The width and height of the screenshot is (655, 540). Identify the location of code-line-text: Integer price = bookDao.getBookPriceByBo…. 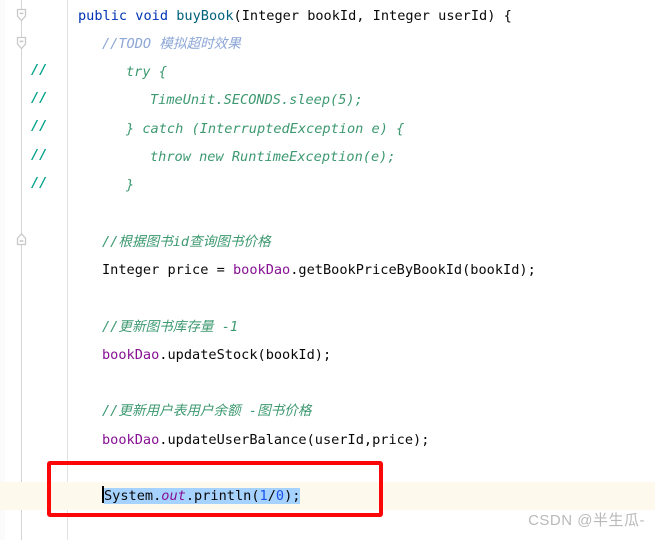
(268, 270).